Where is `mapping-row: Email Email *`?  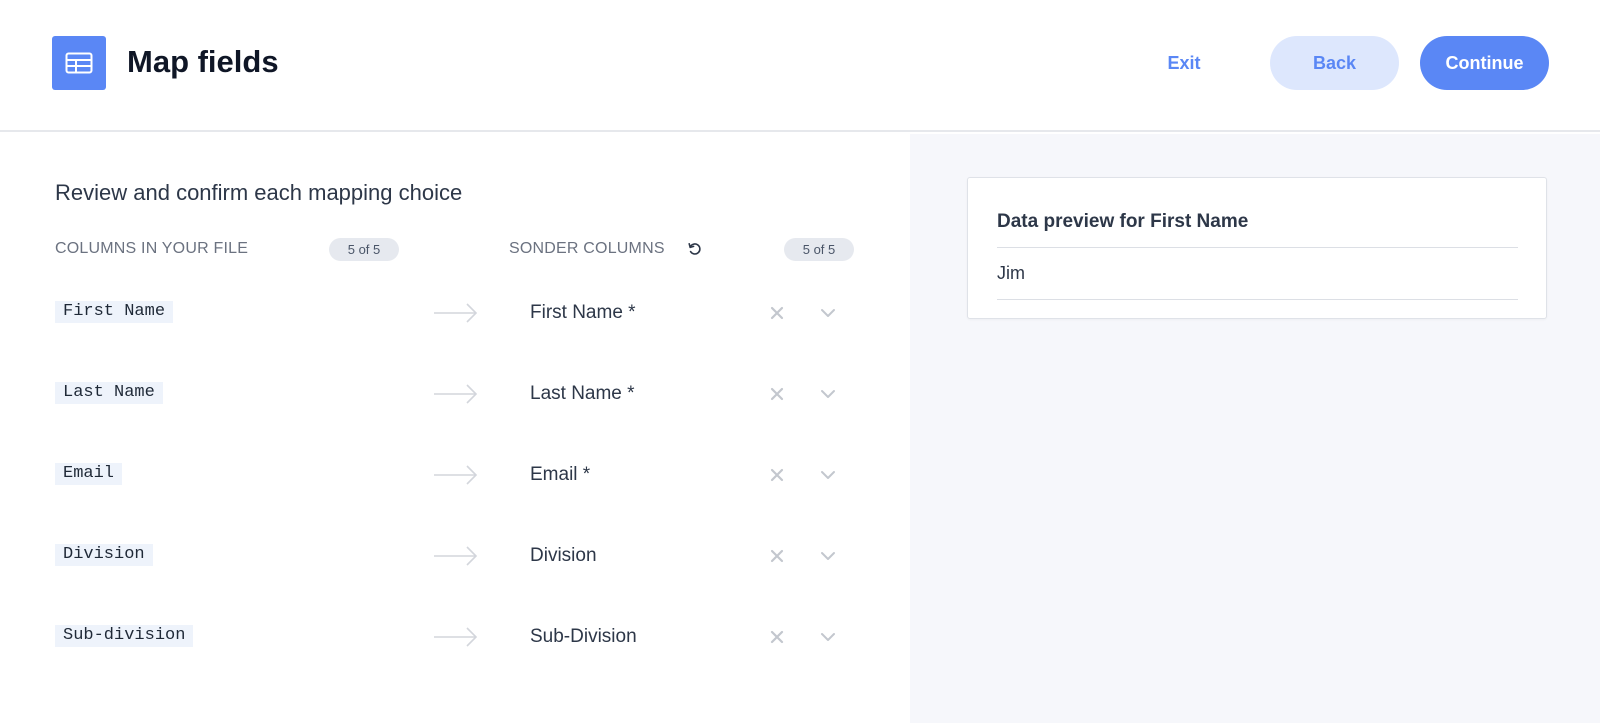
mapping-row: Email Email * is located at coordinates (455, 475).